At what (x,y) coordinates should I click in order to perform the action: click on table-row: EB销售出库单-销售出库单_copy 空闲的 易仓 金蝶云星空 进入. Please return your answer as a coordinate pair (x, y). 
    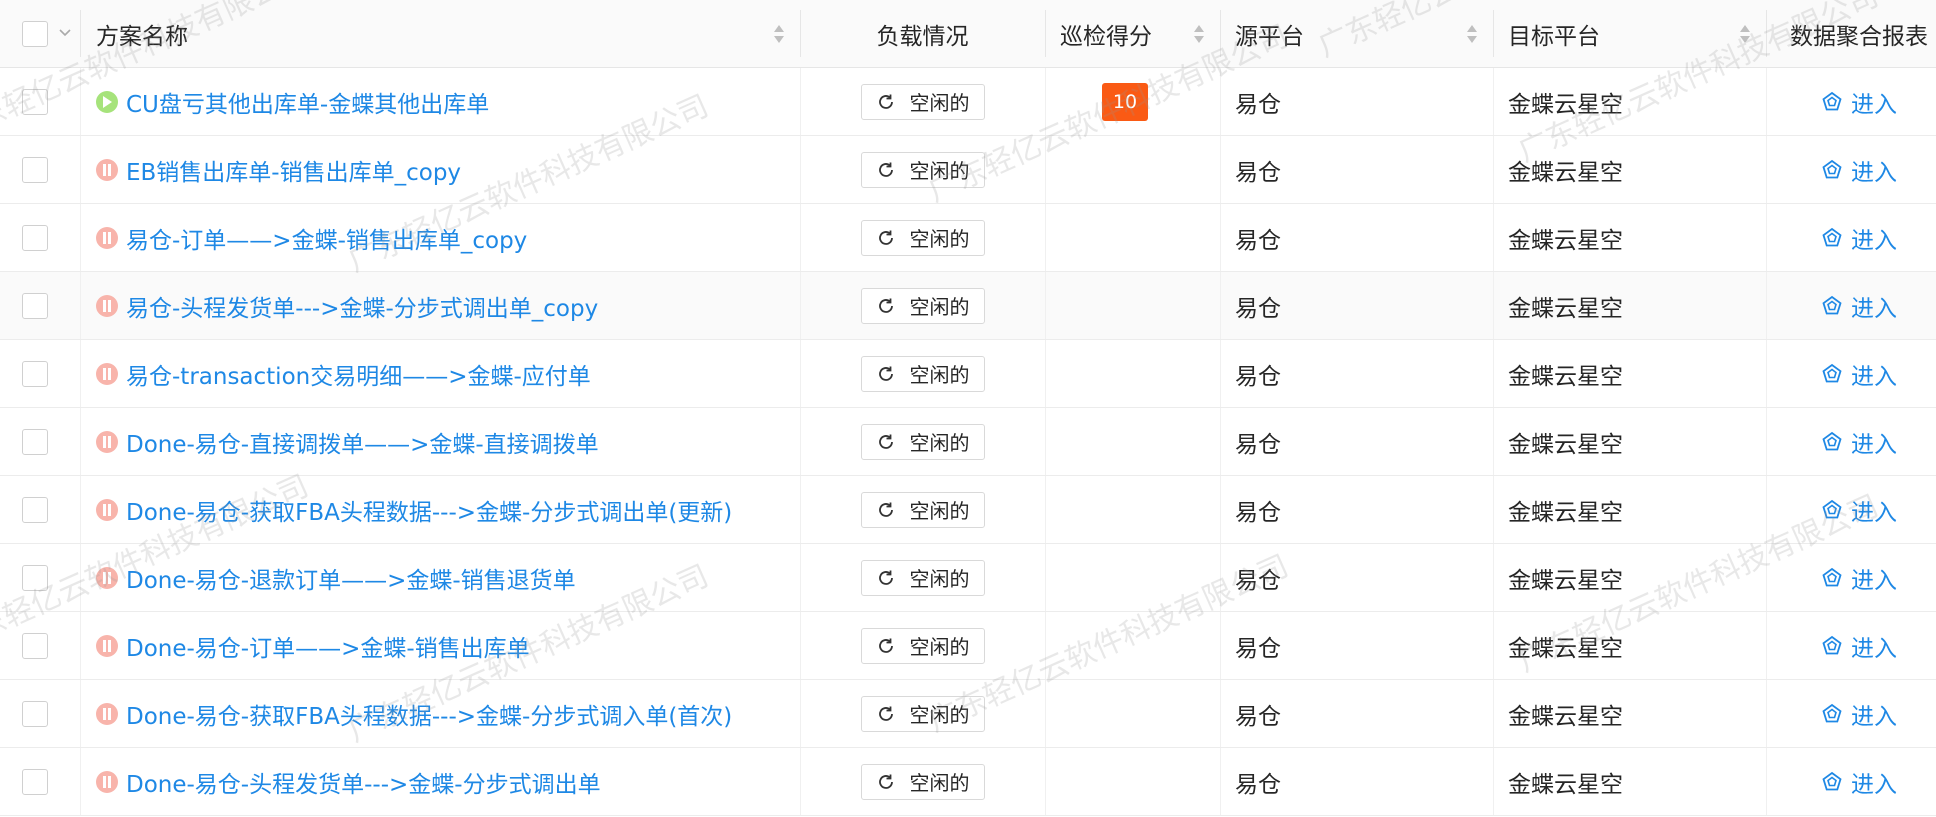
    Looking at the image, I should click on (968, 170).